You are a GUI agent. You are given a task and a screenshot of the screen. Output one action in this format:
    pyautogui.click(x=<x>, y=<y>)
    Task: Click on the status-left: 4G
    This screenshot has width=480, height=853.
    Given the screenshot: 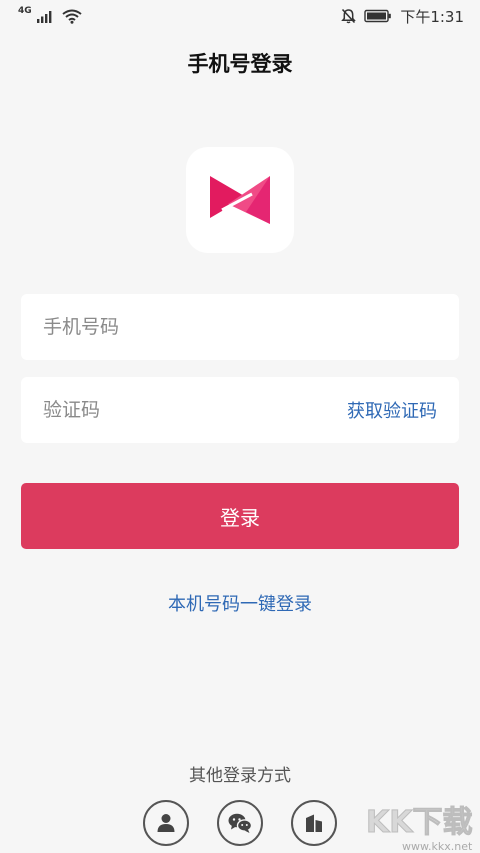 What is the action you would take?
    pyautogui.click(x=50, y=15)
    